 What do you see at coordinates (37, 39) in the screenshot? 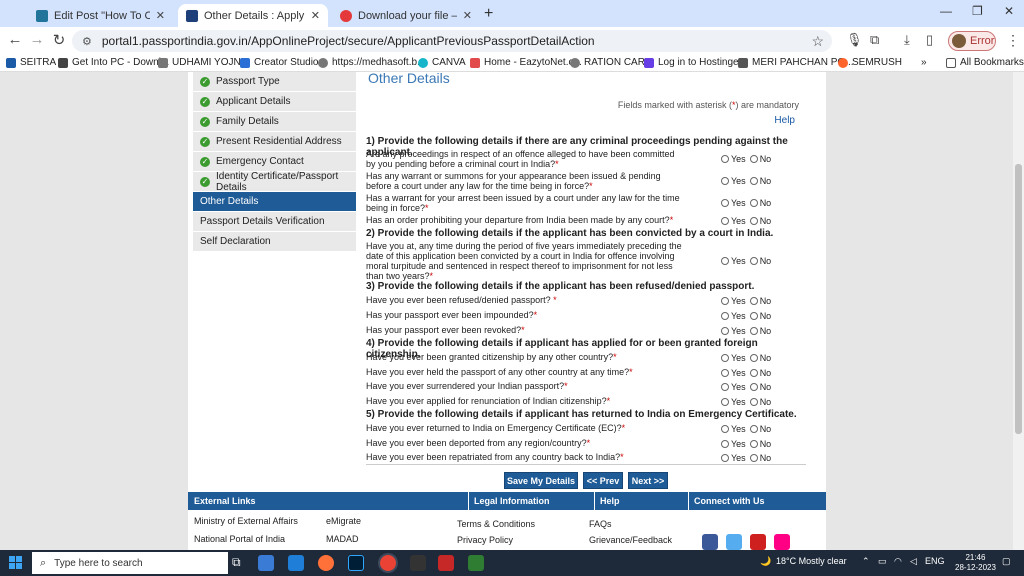
I see `forward-icon: →` at bounding box center [37, 39].